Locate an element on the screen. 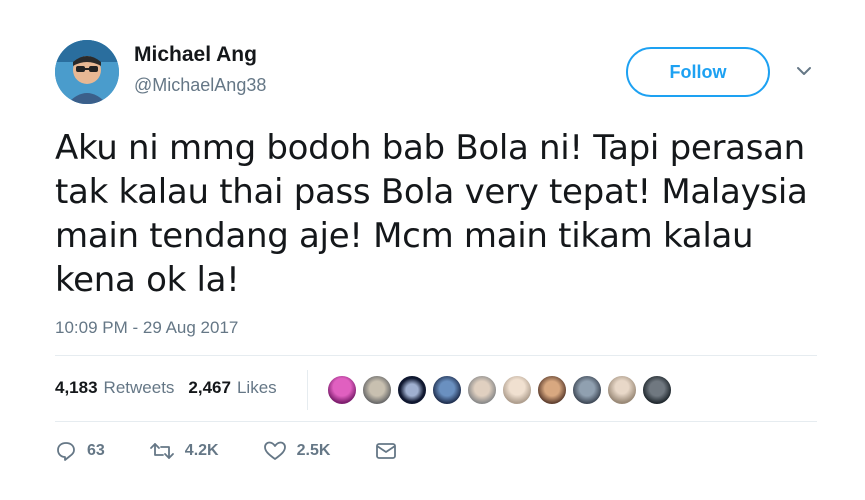  tweet-timestamp: 10:09 PM - 29 Aug 2017 is located at coordinates (146, 328).